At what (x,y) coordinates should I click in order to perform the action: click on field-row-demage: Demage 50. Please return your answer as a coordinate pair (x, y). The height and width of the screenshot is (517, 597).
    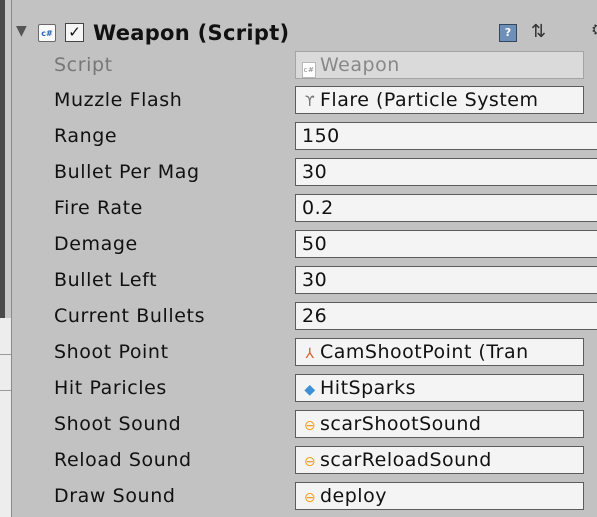
    Looking at the image, I should click on (304, 244).